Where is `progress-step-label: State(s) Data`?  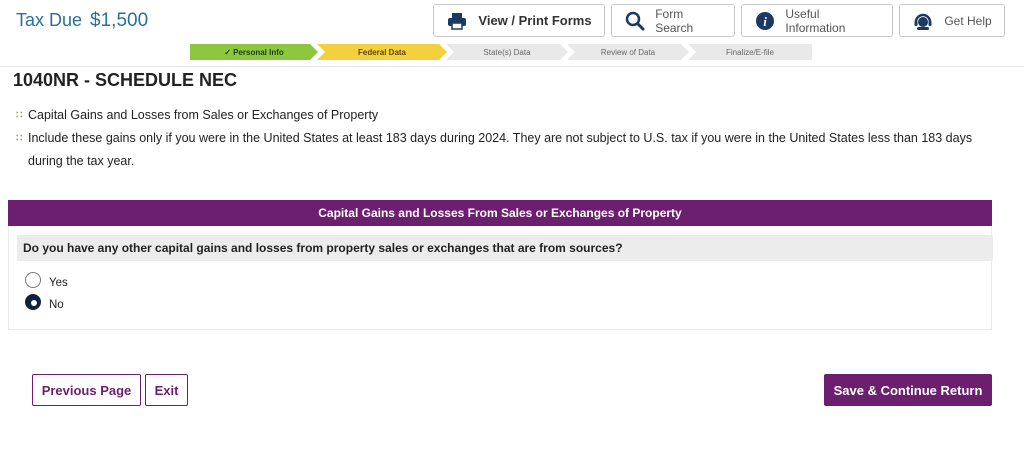 progress-step-label: State(s) Data is located at coordinates (507, 52).